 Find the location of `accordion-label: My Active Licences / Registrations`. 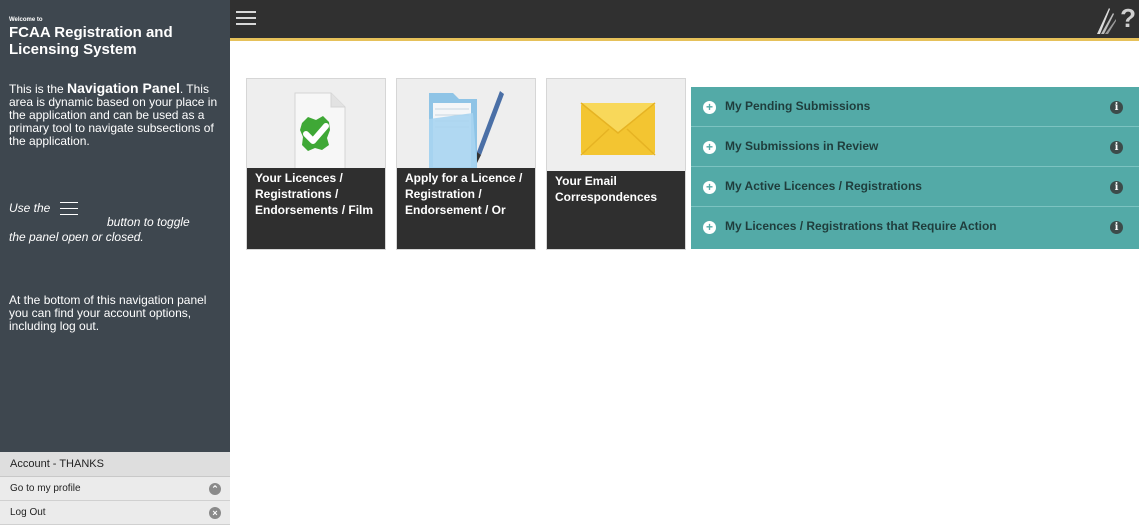

accordion-label: My Active Licences / Registrations is located at coordinates (823, 186).